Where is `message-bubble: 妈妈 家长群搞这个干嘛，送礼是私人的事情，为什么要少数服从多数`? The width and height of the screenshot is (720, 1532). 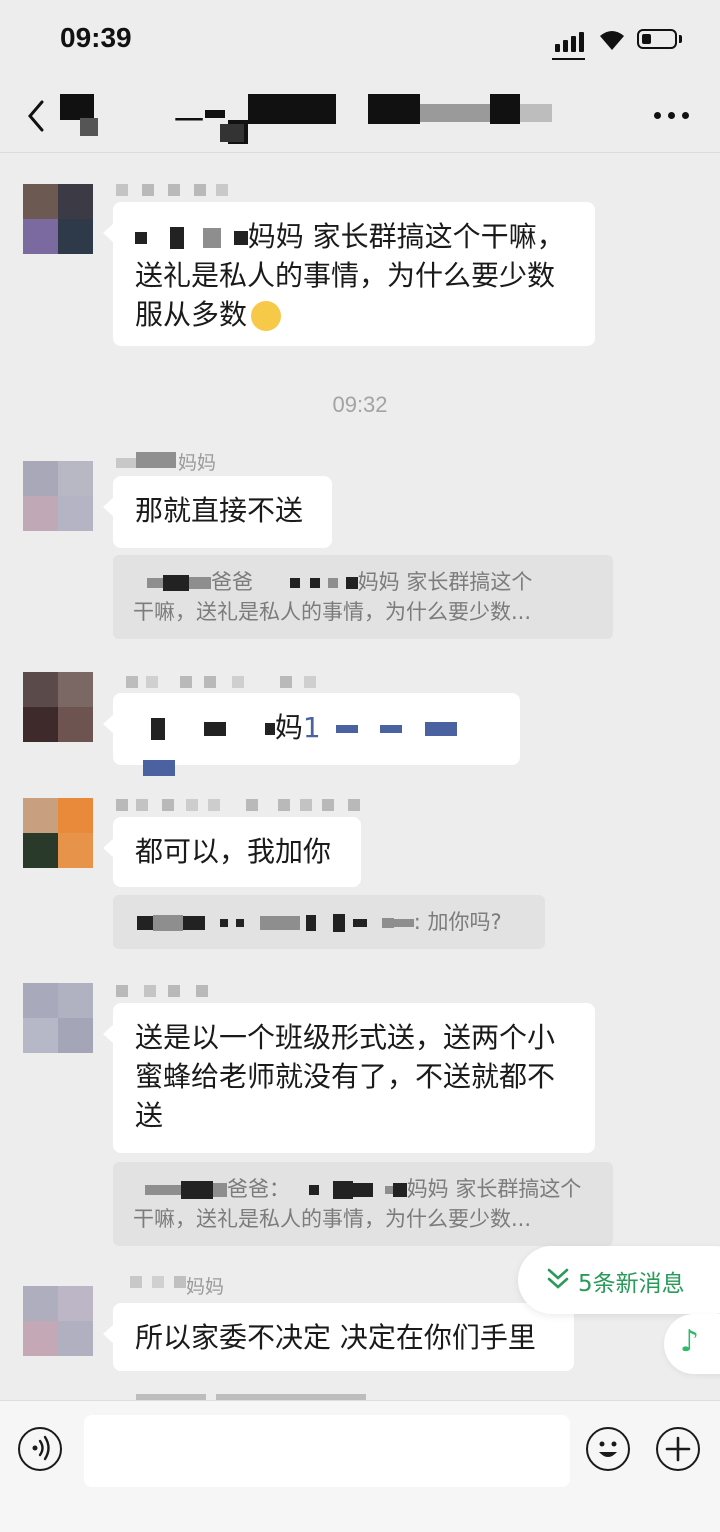 message-bubble: 妈妈 家长群搞这个干嘛，送礼是私人的事情，为什么要少数服从多数 is located at coordinates (349, 274).